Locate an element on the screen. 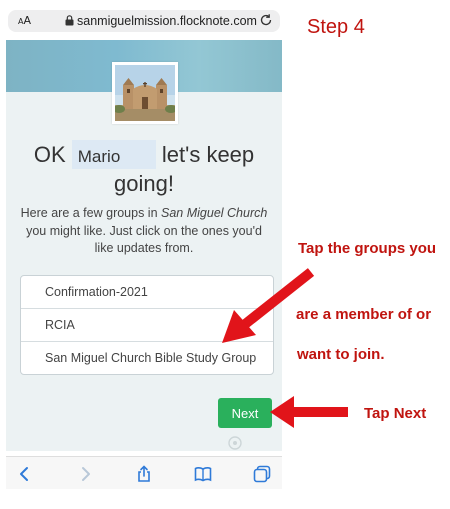 The width and height of the screenshot is (450, 509). arrow-to-next is located at coordinates (309, 412).